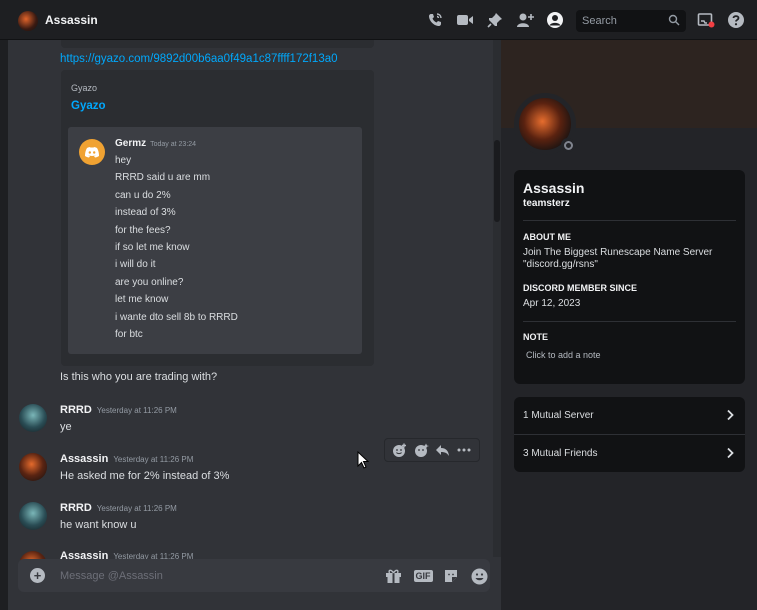 The height and width of the screenshot is (610, 757). What do you see at coordinates (563, 355) in the screenshot?
I see `note-input: Click to add a note` at bounding box center [563, 355].